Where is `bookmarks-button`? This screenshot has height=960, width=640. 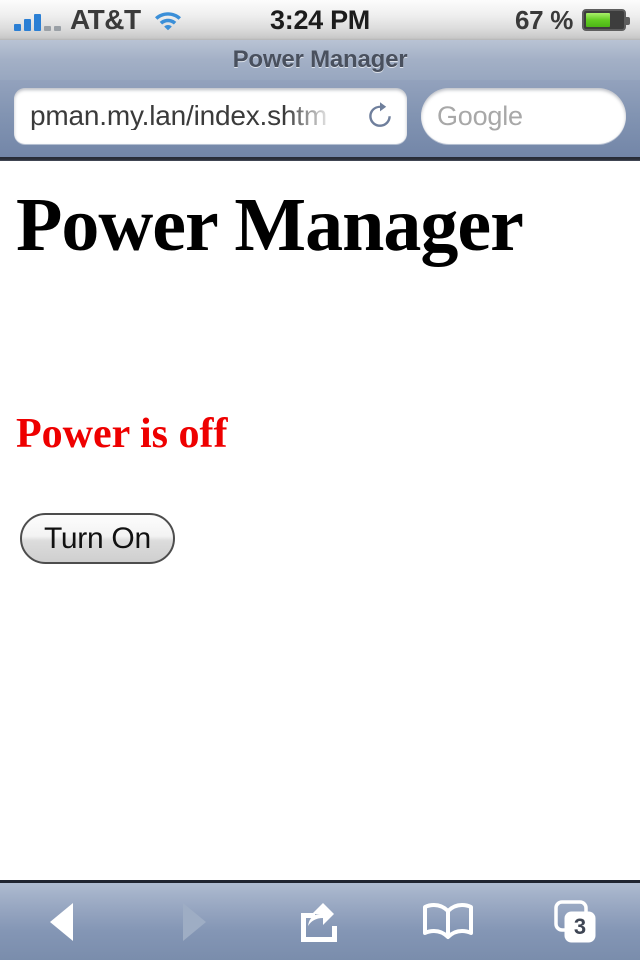 bookmarks-button is located at coordinates (448, 921).